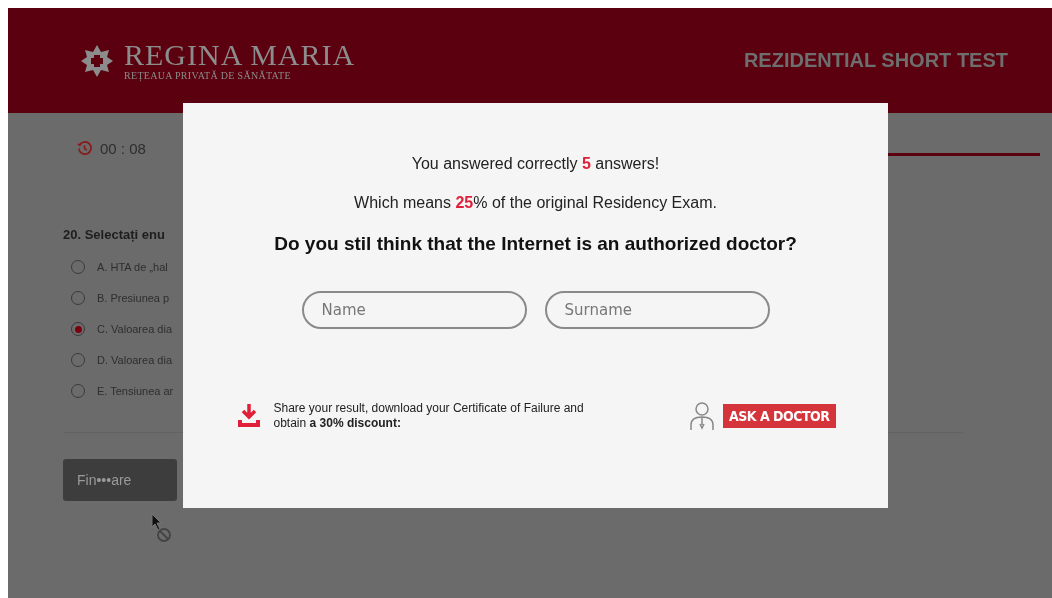 The height and width of the screenshot is (598, 1052). Describe the element at coordinates (162, 528) in the screenshot. I see `not-allowed-cursor-icon` at that location.